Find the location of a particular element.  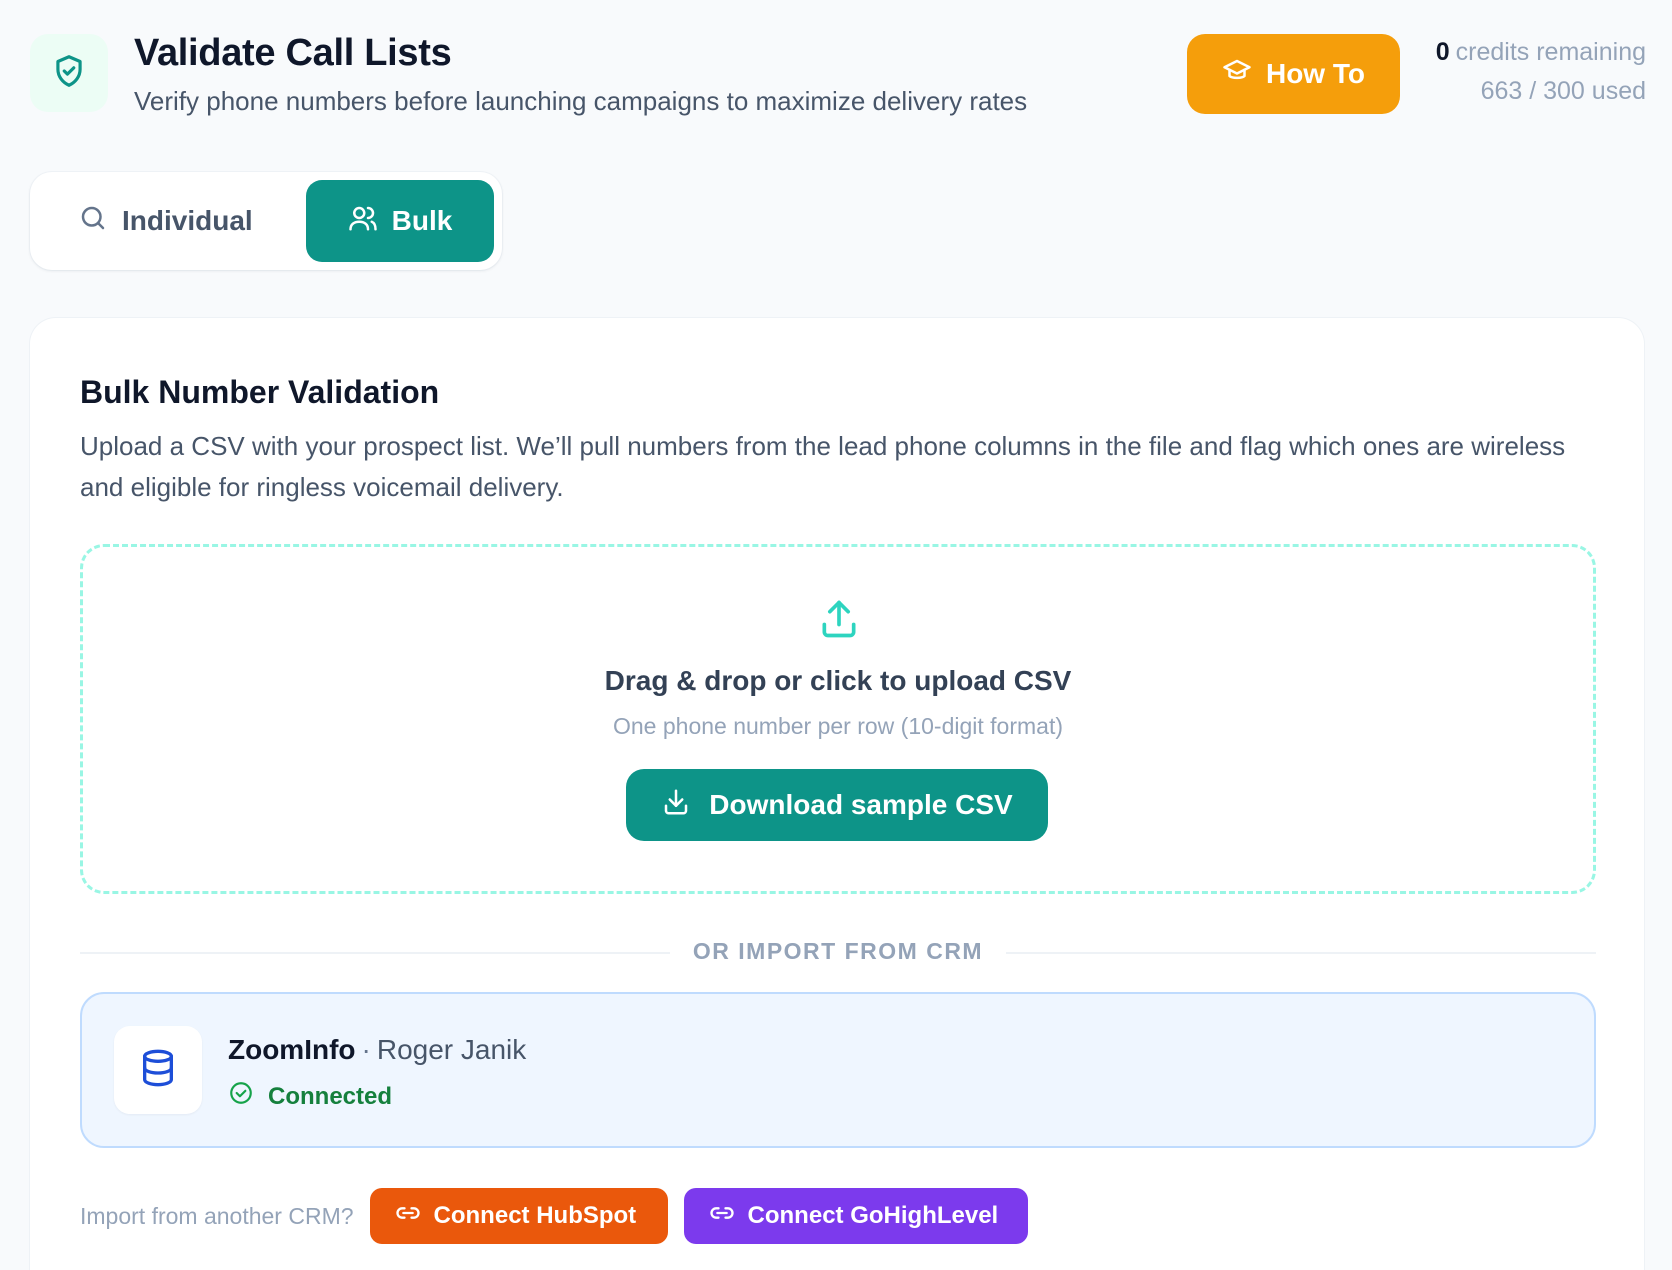

graduation-cap-icon is located at coordinates (1237, 74).